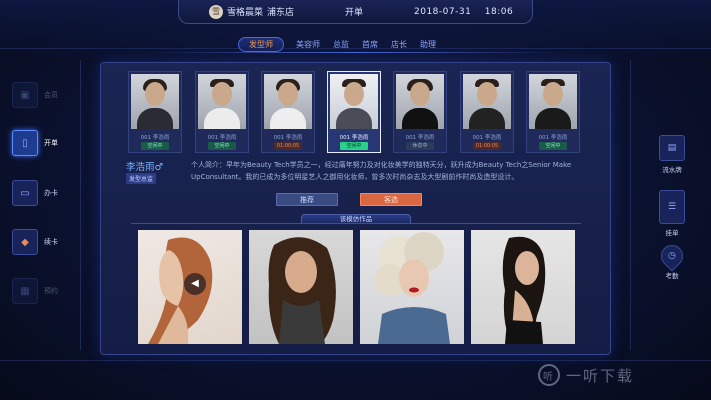  What do you see at coordinates (25, 95) in the screenshot?
I see `member-icon: ▣` at bounding box center [25, 95].